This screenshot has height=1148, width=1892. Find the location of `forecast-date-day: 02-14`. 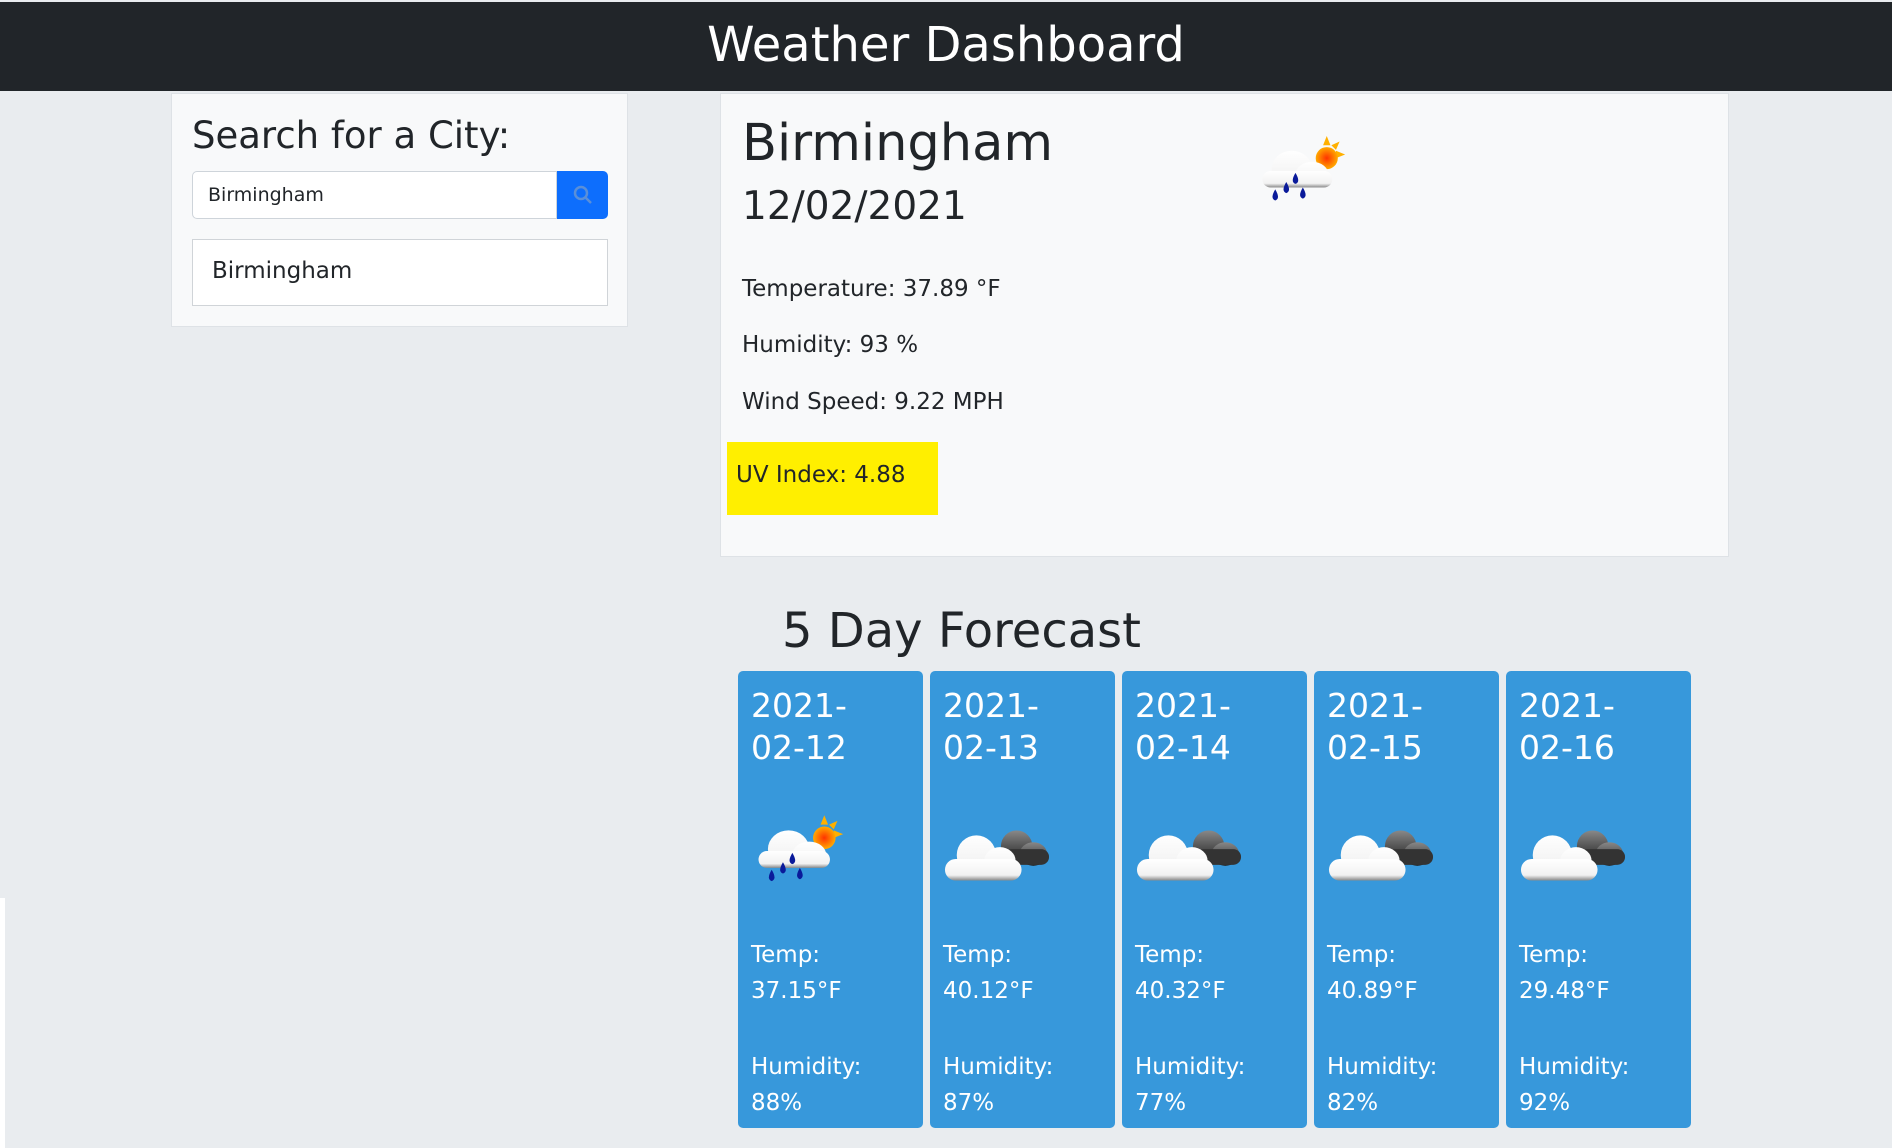

forecast-date-day: 02-14 is located at coordinates (1183, 747).